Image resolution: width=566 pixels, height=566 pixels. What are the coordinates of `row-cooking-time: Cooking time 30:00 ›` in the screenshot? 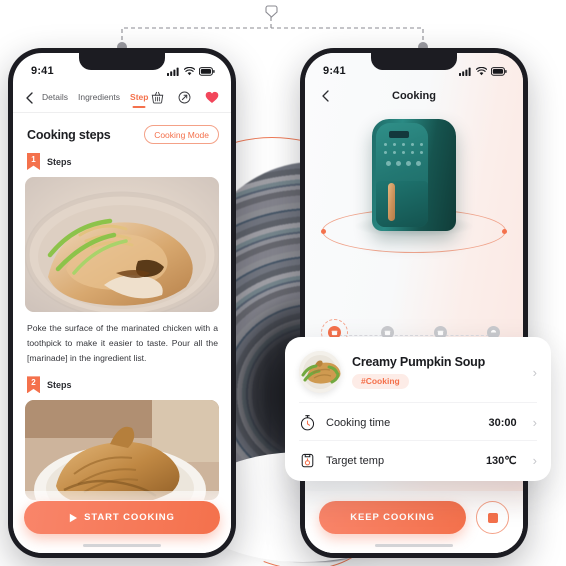 It's located at (418, 416).